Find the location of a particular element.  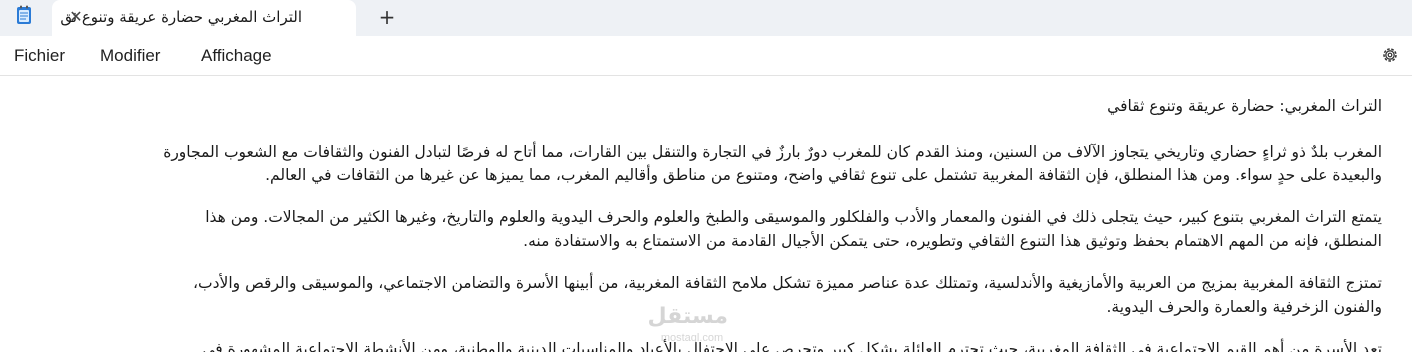

watermark-latin: mostaql.com is located at coordinates (692, 338).